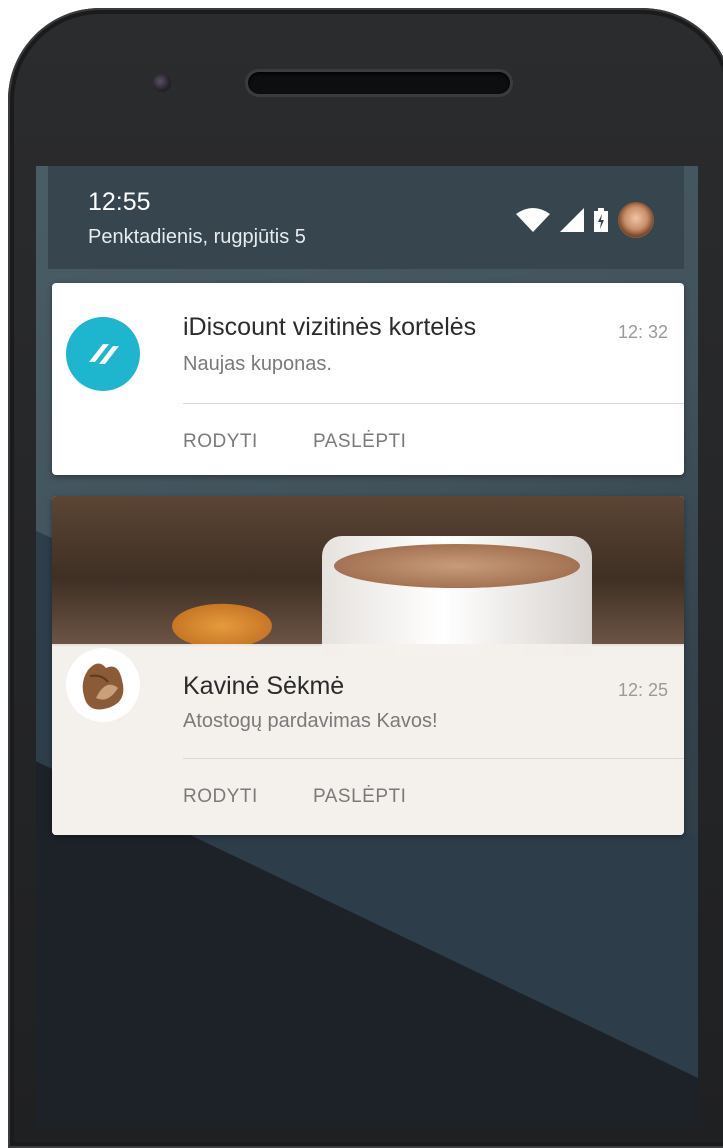  I want to click on notification-time: 12: 32, so click(642, 332).